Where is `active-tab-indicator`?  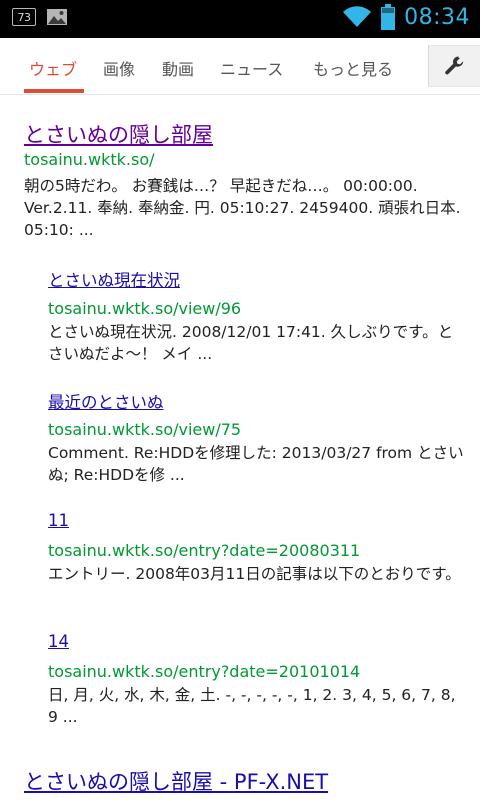
active-tab-indicator is located at coordinates (54, 91).